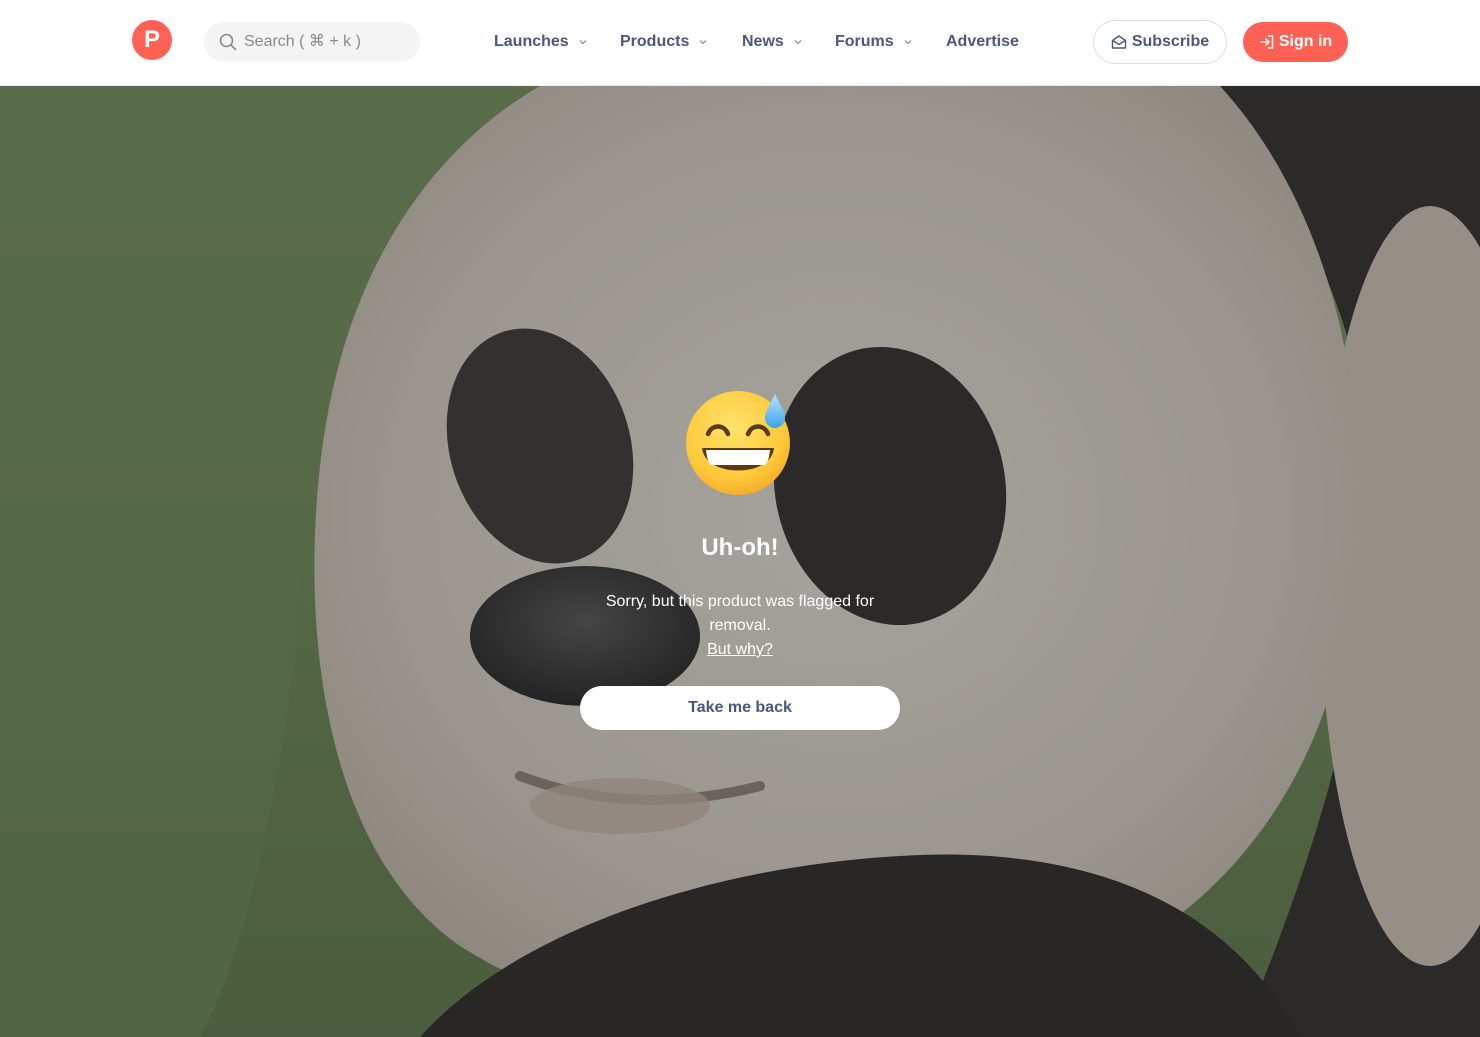 The width and height of the screenshot is (1480, 1037). What do you see at coordinates (1119, 42) in the screenshot?
I see `mail-open-icon` at bounding box center [1119, 42].